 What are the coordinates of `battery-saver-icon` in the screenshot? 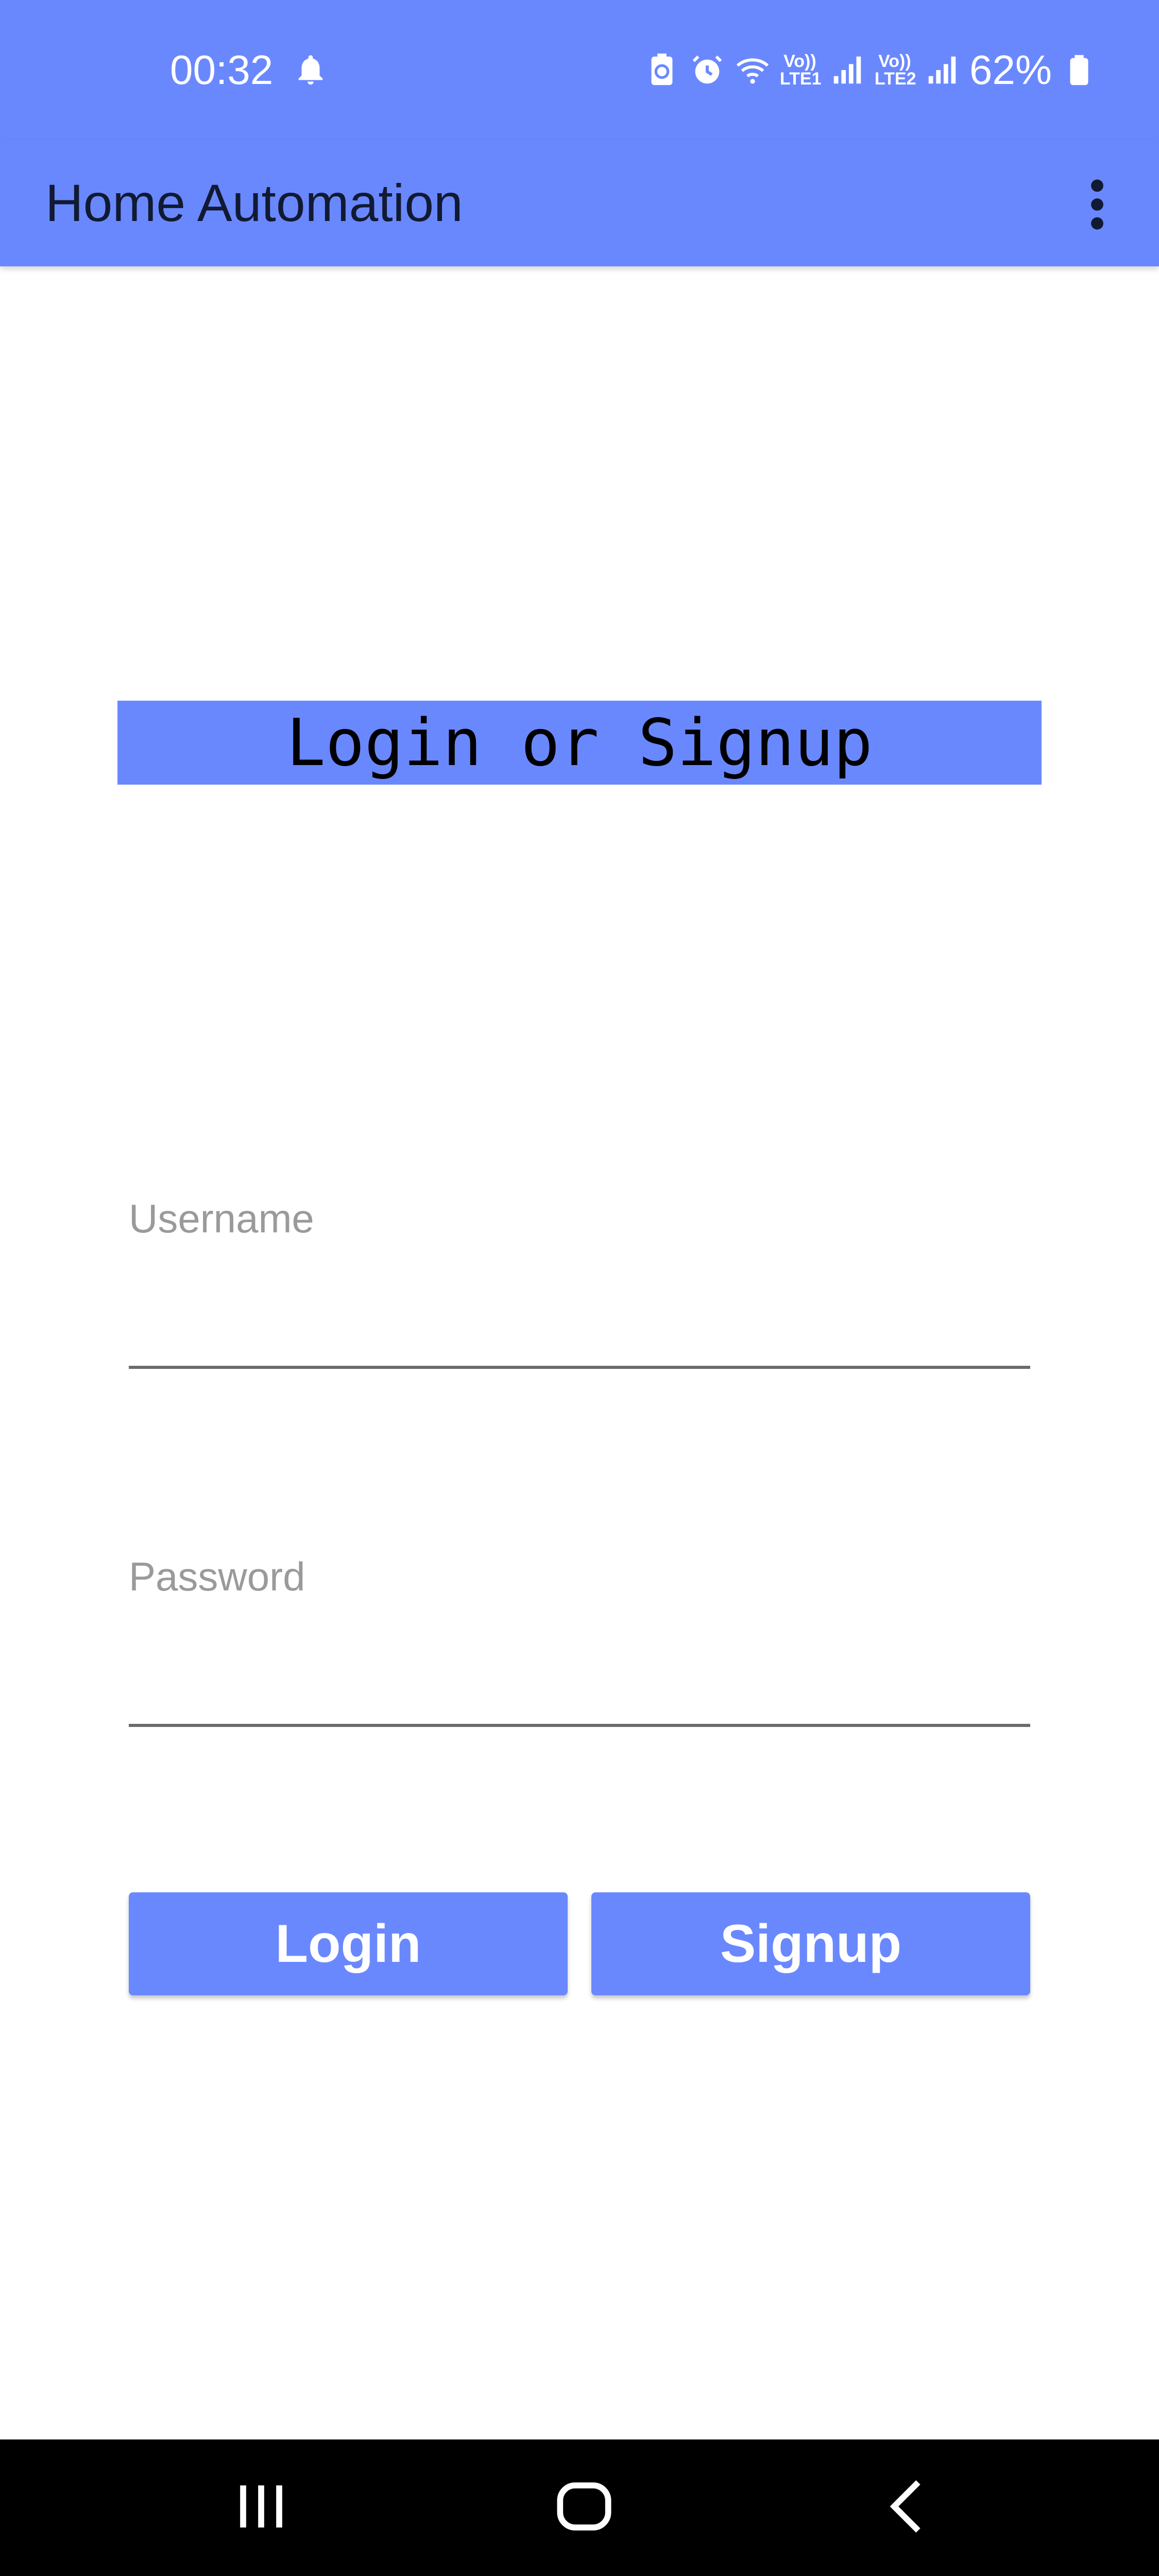 It's located at (662, 69).